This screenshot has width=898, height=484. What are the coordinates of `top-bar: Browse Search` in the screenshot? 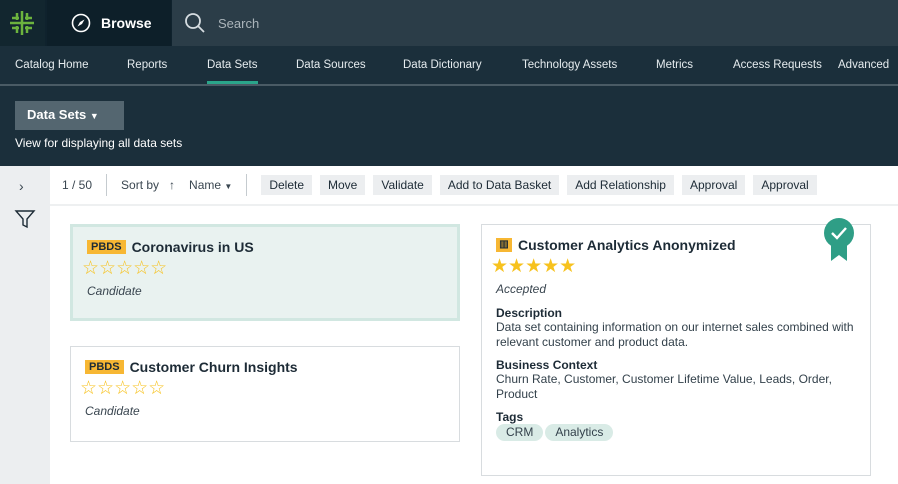 It's located at (449, 23).